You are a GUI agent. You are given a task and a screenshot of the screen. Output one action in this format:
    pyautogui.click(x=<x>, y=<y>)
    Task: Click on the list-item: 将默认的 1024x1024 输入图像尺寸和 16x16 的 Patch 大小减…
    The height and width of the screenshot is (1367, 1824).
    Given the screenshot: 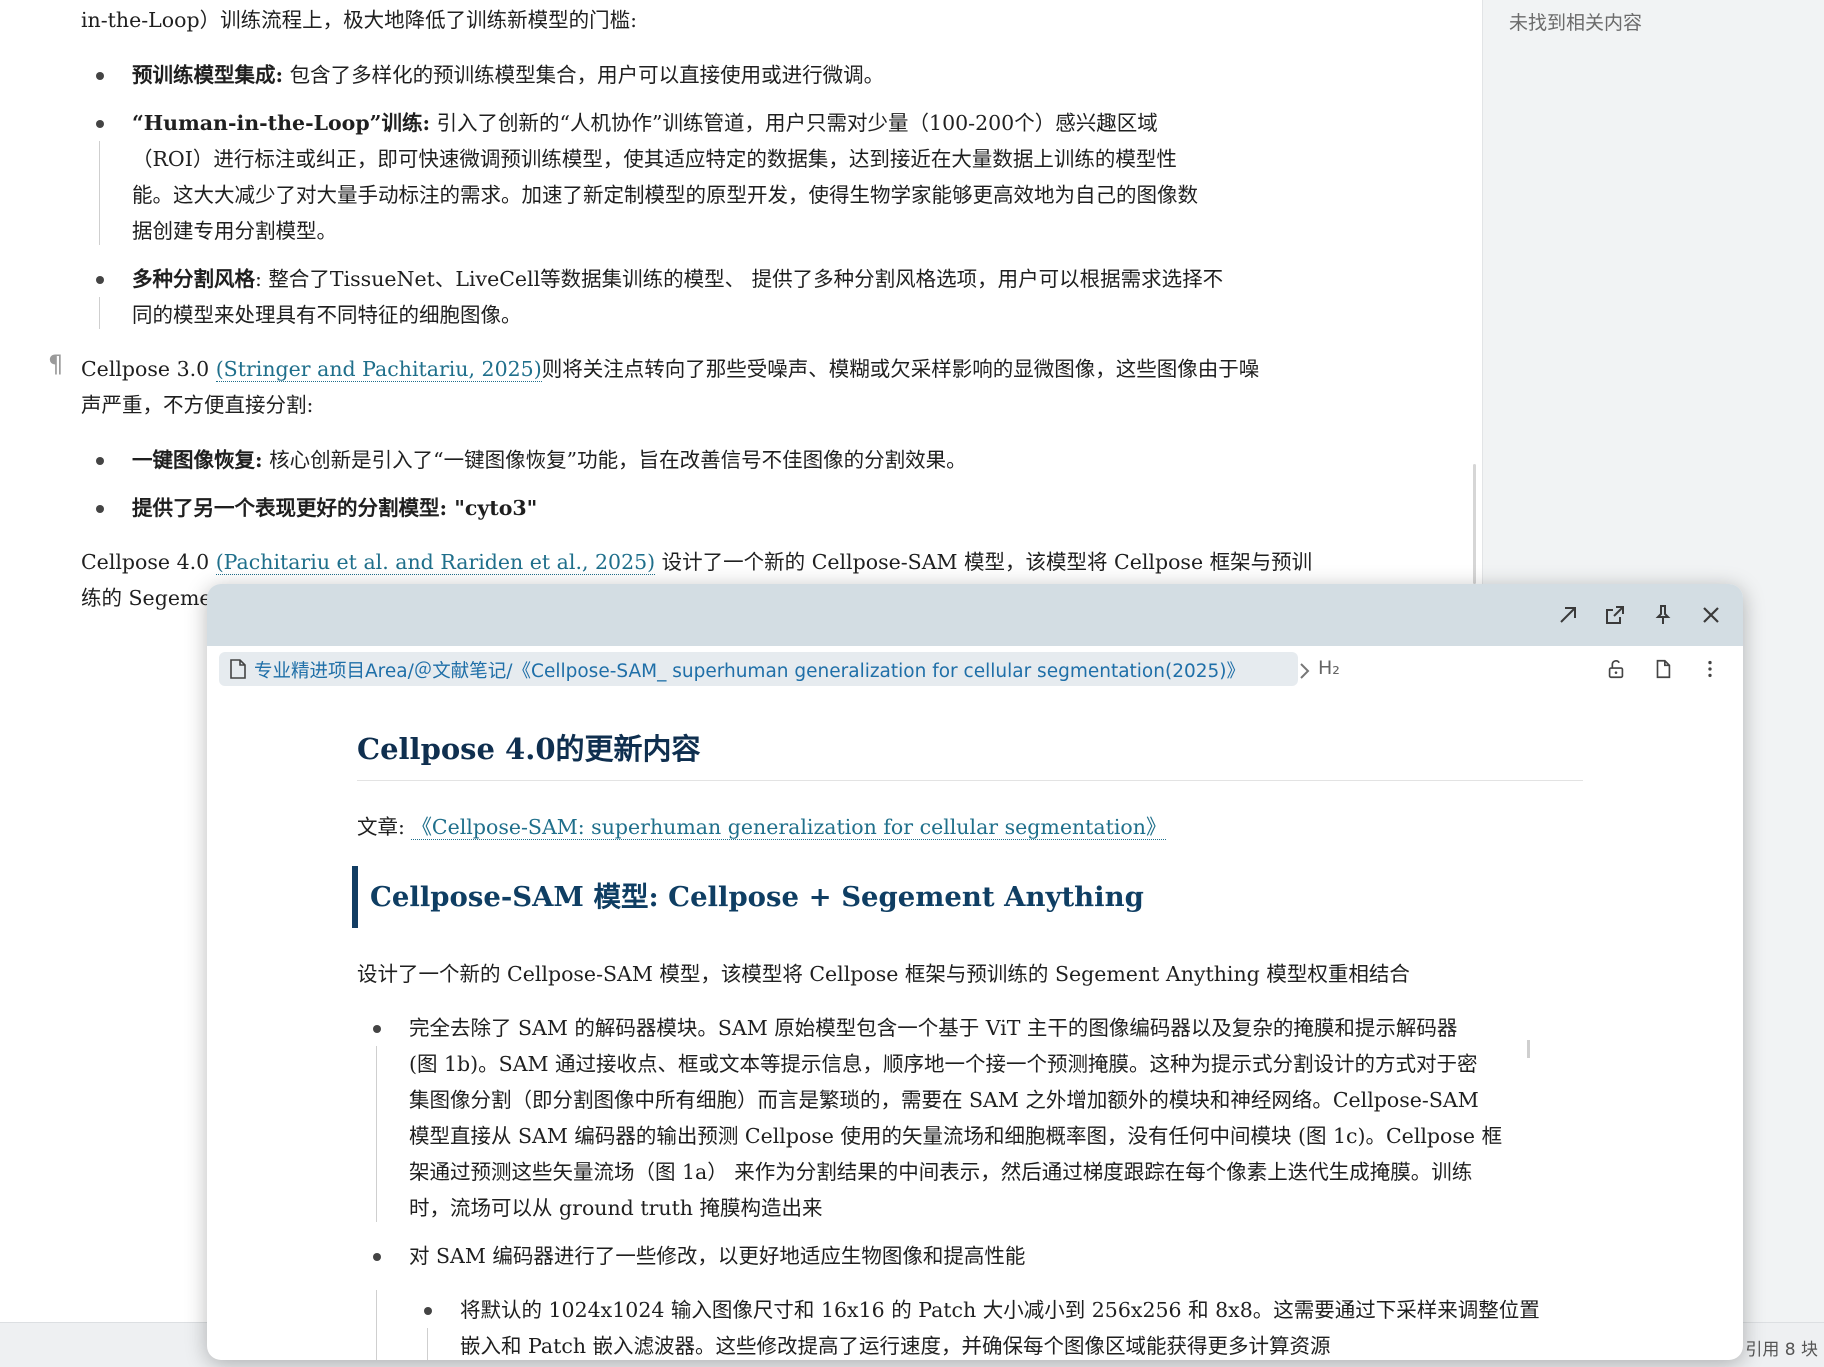 What is the action you would take?
    pyautogui.click(x=1044, y=1326)
    